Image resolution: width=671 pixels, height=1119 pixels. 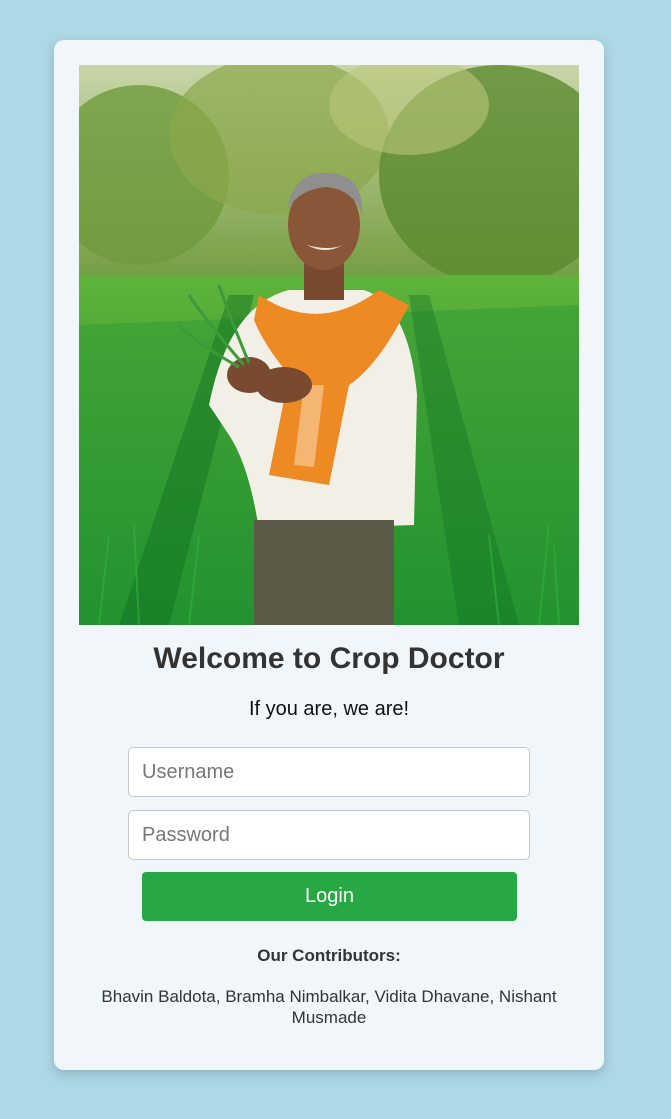 I want to click on username-input, so click(x=329, y=772).